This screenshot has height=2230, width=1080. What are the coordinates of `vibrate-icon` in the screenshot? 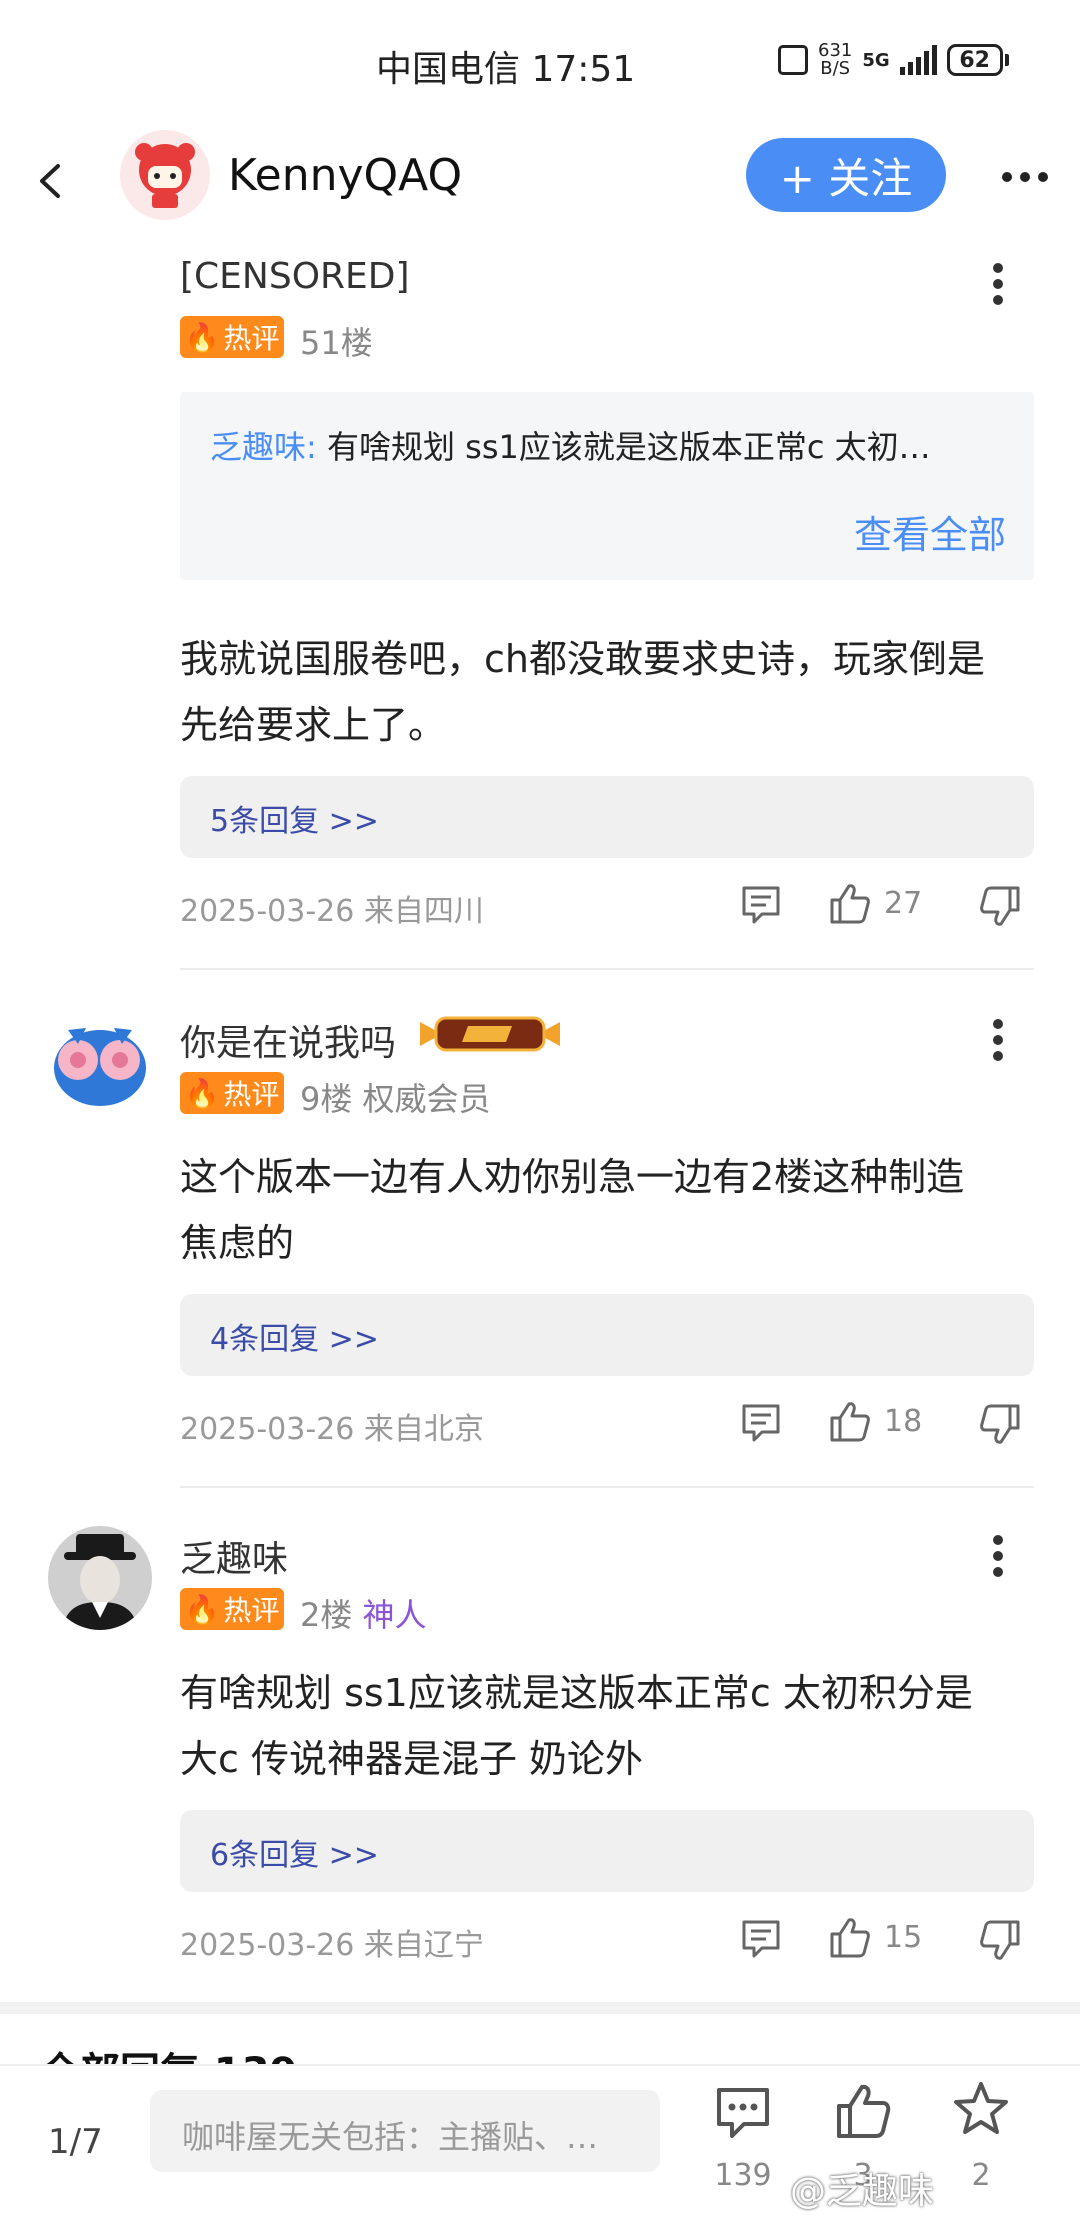 It's located at (793, 60).